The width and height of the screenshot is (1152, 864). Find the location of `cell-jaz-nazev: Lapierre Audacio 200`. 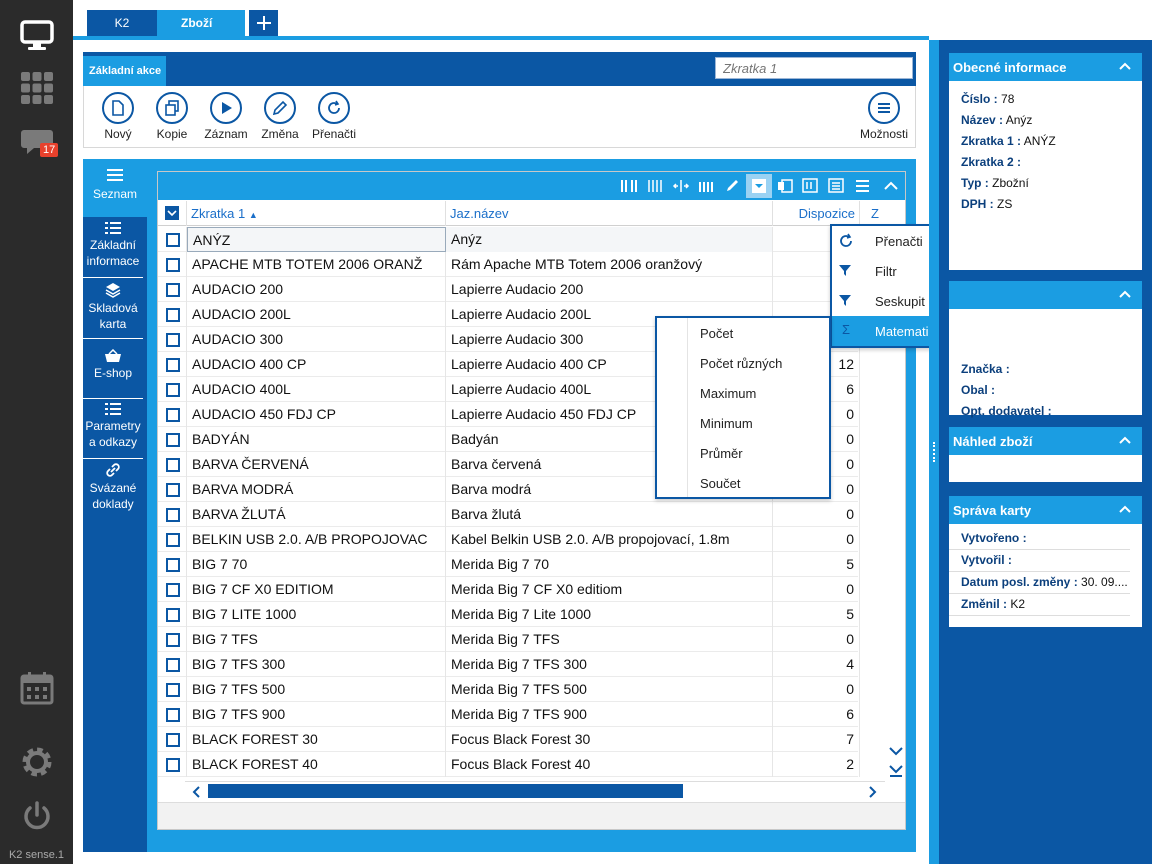

cell-jaz-nazev: Lapierre Audacio 200 is located at coordinates (609, 289).